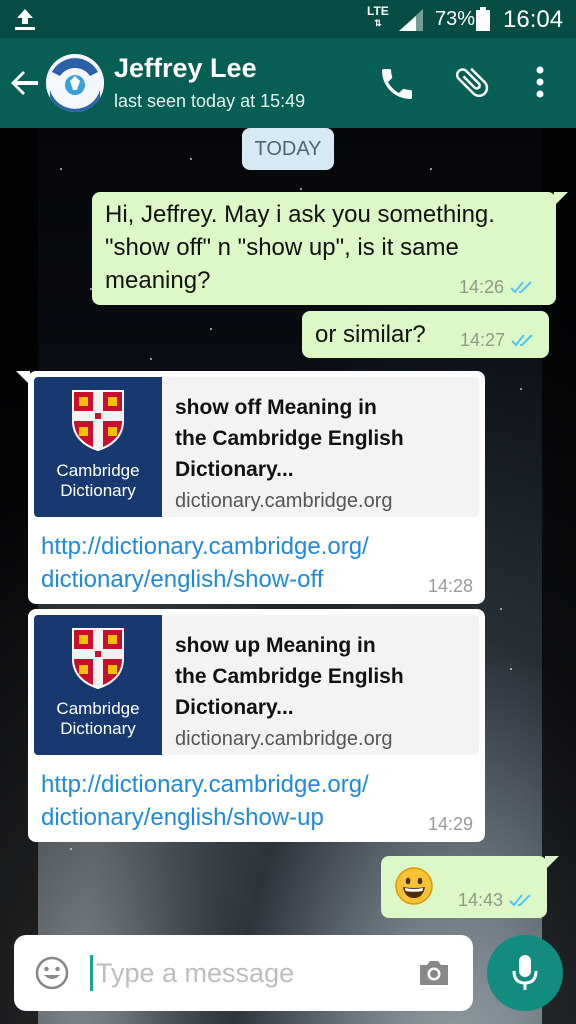 The height and width of the screenshot is (1024, 576). I want to click on avatar-logo-icon, so click(75, 83).